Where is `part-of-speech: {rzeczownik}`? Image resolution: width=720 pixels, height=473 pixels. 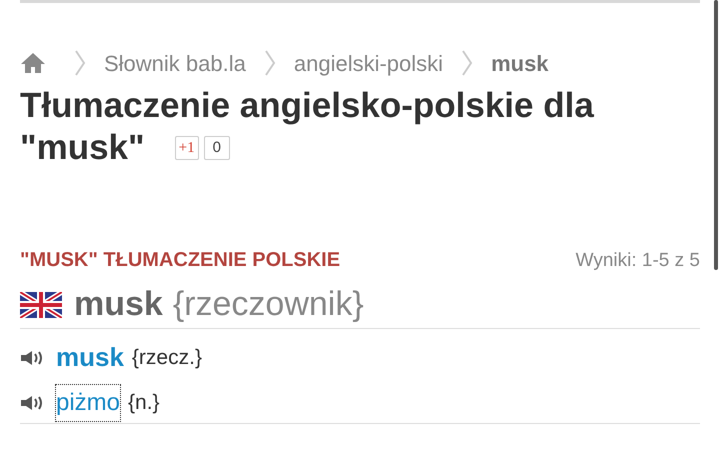 part-of-speech: {rzeczownik} is located at coordinates (268, 304).